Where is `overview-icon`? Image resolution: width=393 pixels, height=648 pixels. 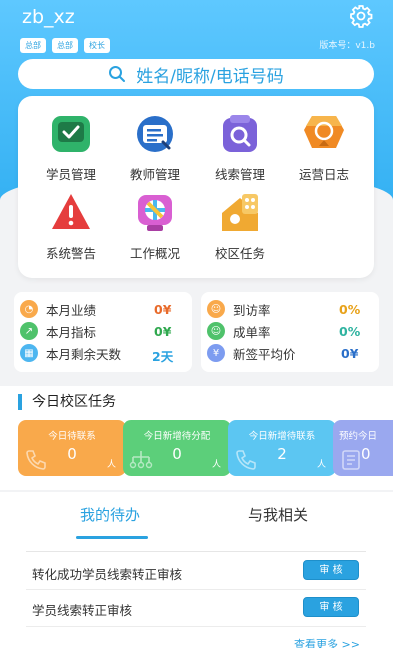
overview-icon is located at coordinates (155, 213).